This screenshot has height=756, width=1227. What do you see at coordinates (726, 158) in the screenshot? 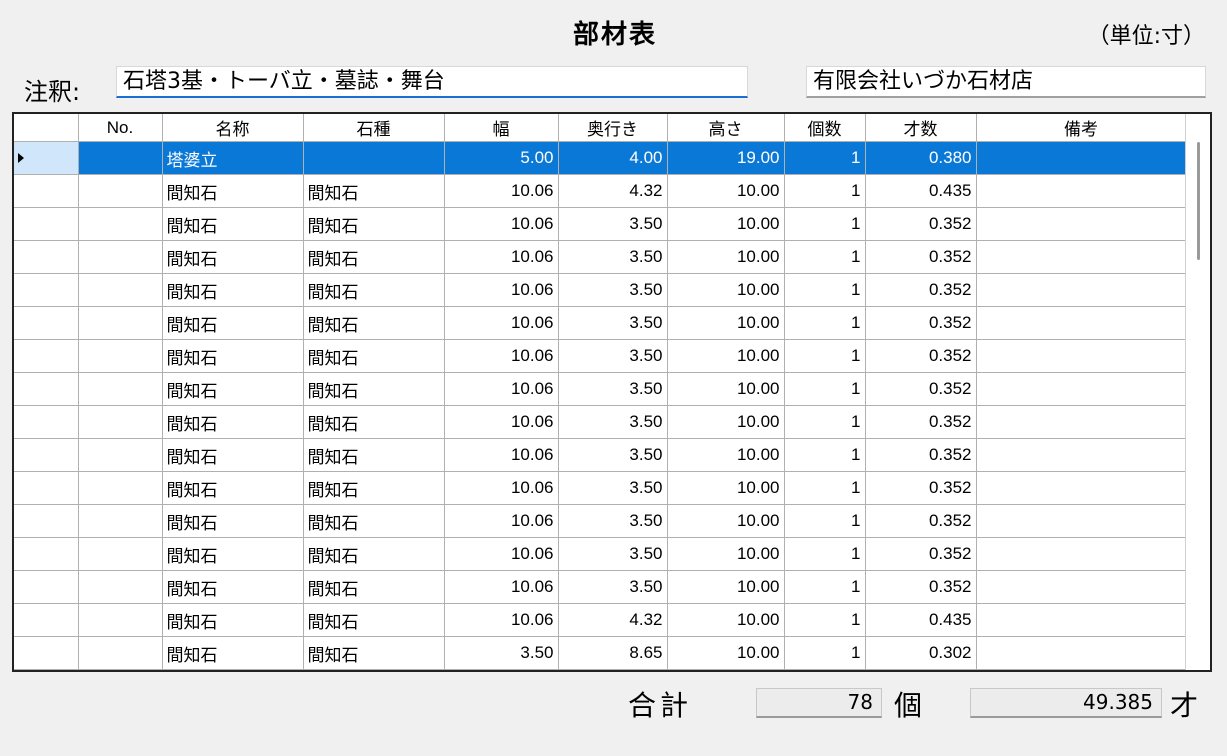
I see `height-cell: 19.00` at bounding box center [726, 158].